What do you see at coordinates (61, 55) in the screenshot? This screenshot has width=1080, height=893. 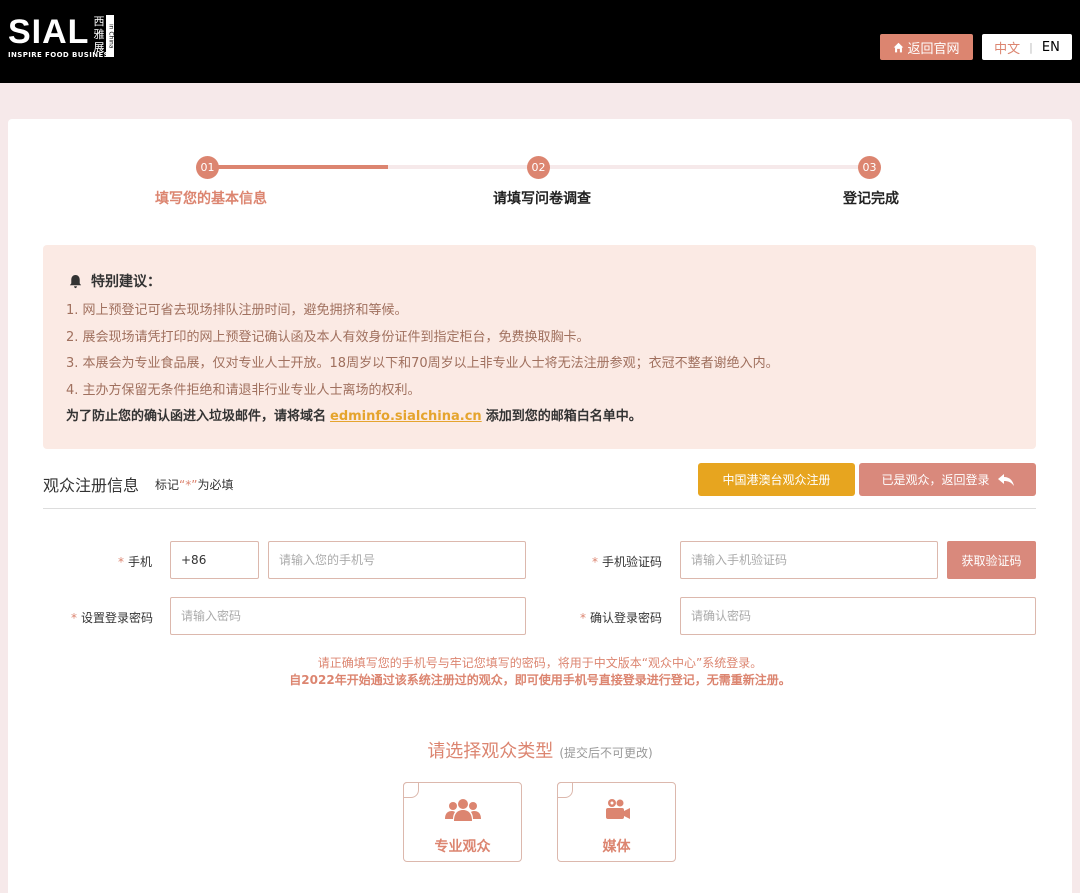 I see `logo-tagline: INSPIRE FOOD BUSINESS` at bounding box center [61, 55].